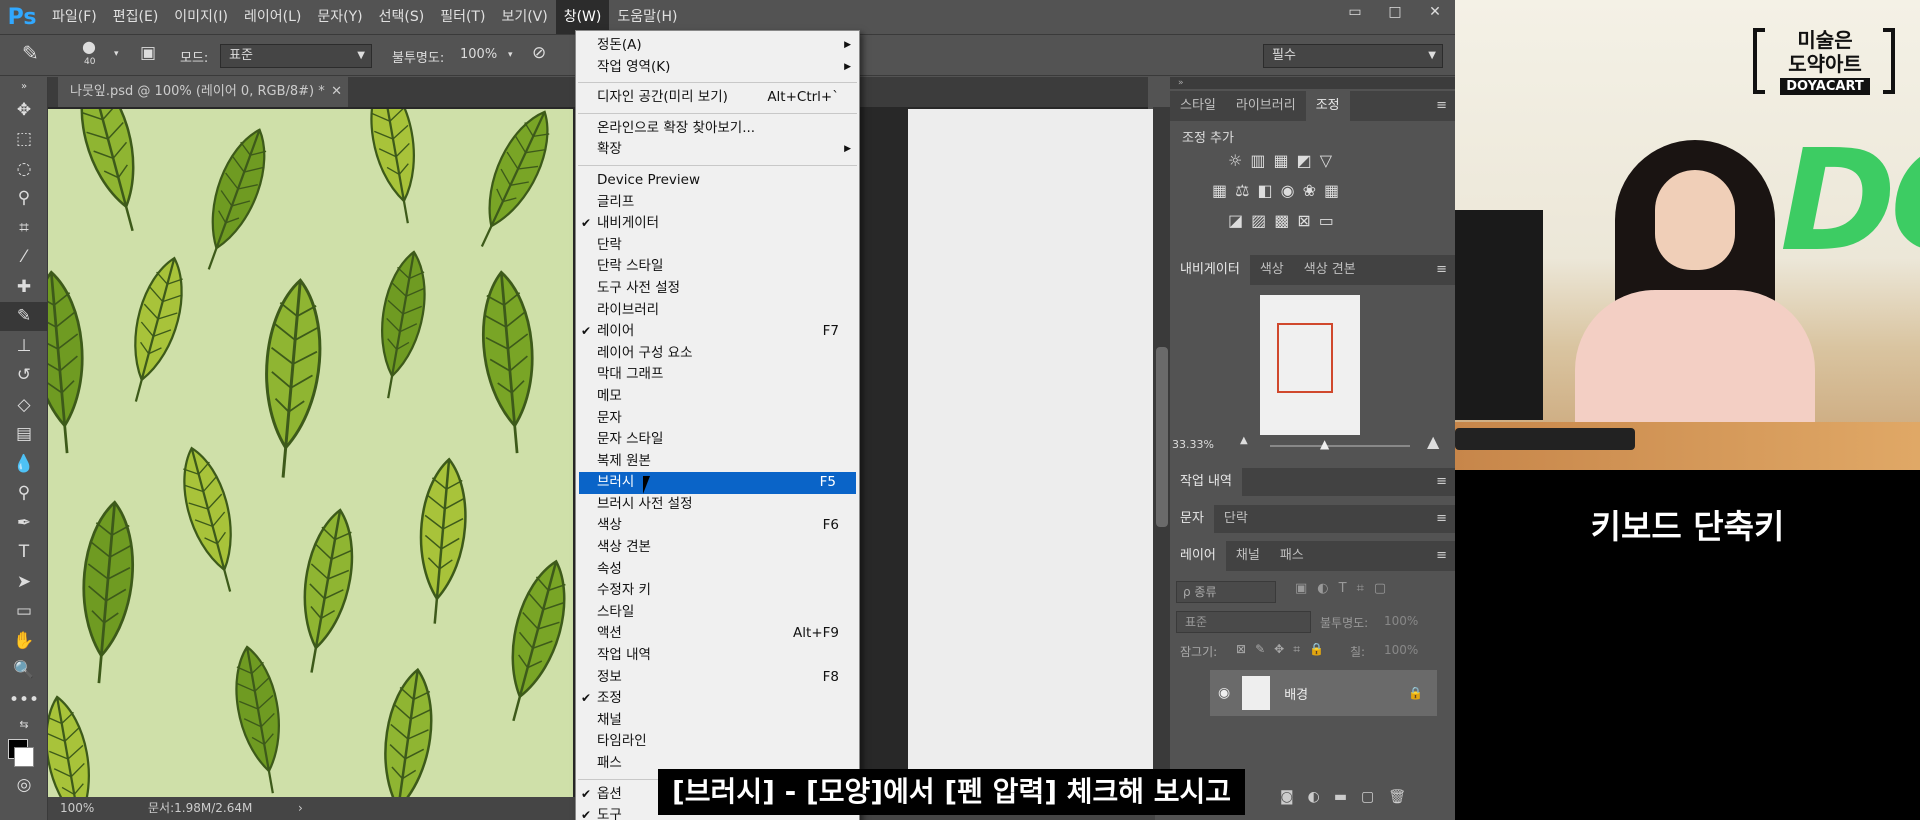 The height and width of the screenshot is (820, 1920). Describe the element at coordinates (1380, 588) in the screenshot. I see `smart-filter-icon: ▢` at that location.